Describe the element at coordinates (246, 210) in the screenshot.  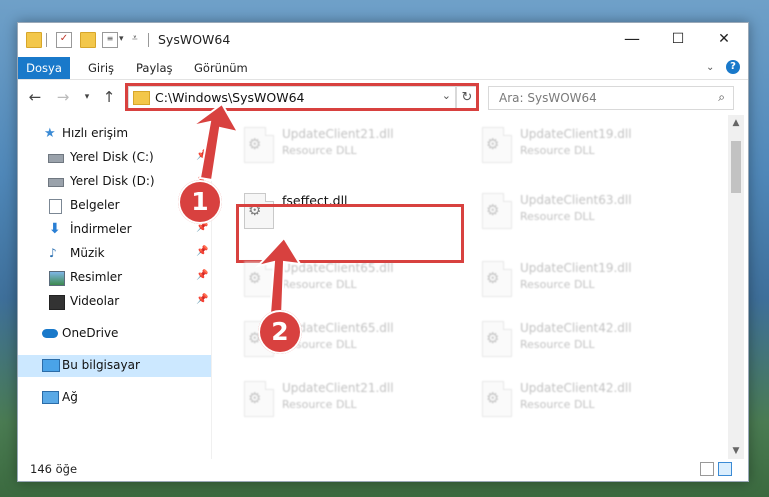
I see `callout-arrows` at that location.